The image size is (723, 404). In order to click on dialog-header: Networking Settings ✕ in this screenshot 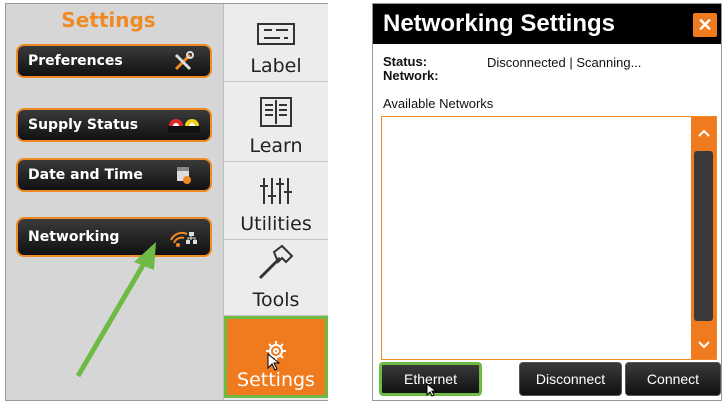, I will do `click(547, 24)`.